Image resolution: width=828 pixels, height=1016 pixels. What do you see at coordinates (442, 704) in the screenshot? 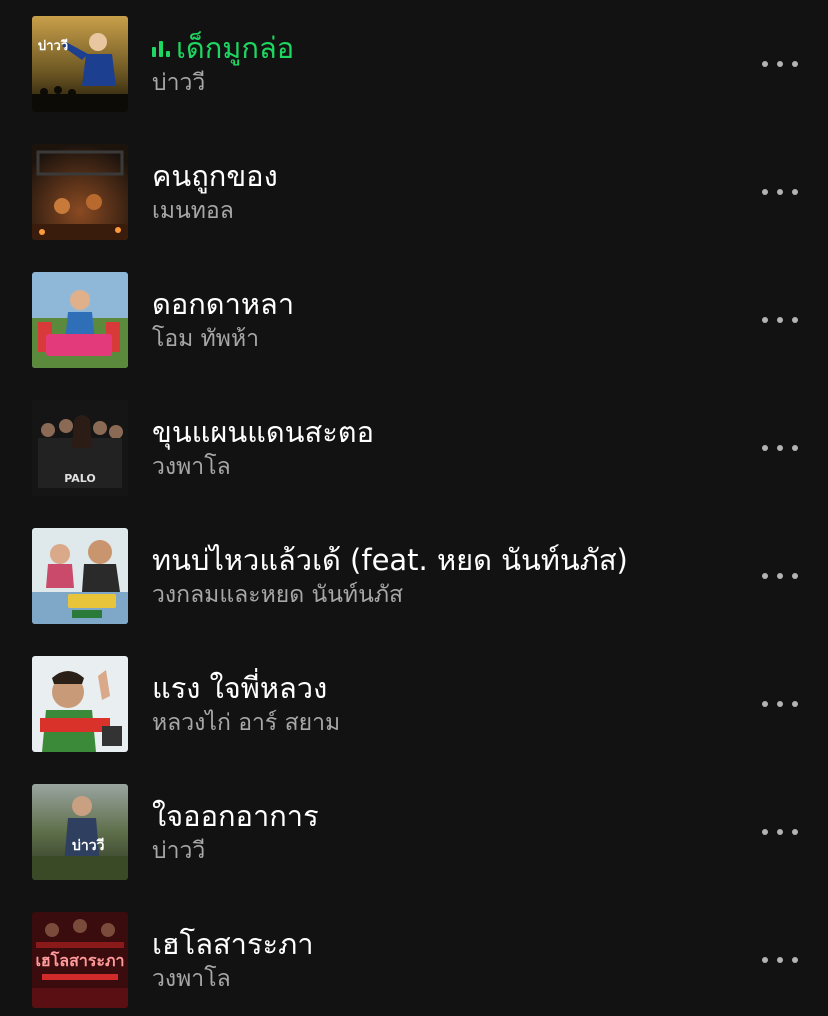
I see `track-text: แรง ใจพี่หลวง หลวงไก่ อาร์ สยาม` at bounding box center [442, 704].